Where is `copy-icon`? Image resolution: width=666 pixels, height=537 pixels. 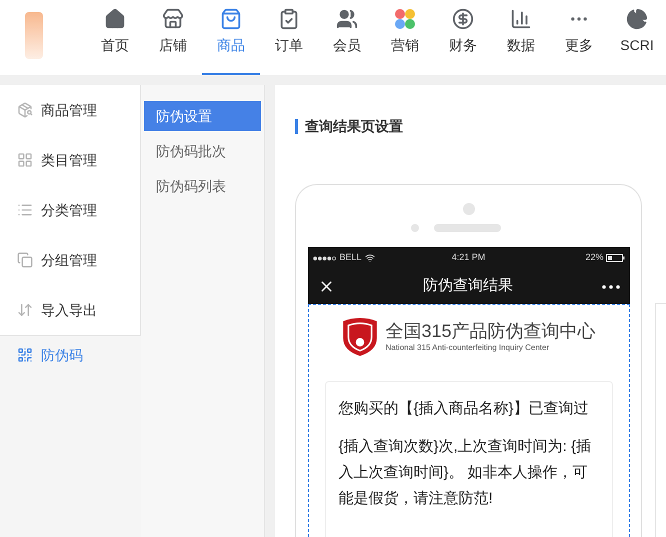
copy-icon is located at coordinates (25, 260).